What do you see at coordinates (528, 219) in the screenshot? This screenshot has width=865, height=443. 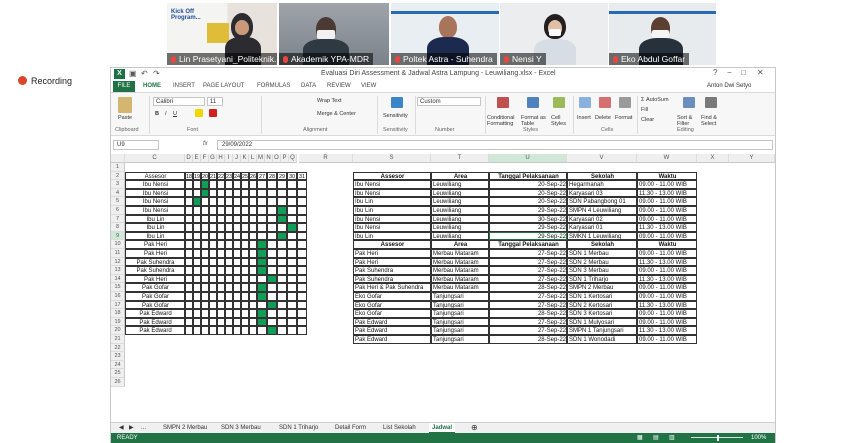 I see `schedule-table-1-cell: 30-Sep-22` at bounding box center [528, 219].